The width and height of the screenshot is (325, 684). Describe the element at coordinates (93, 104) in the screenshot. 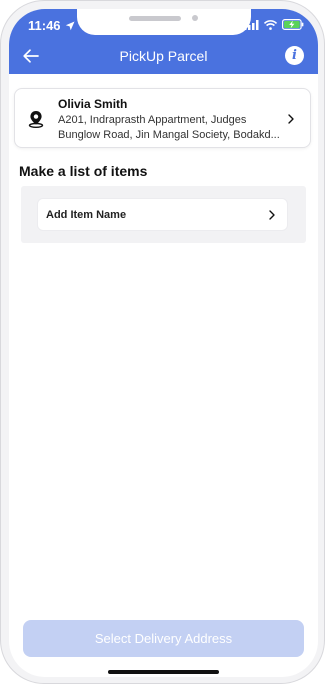

I see `contact-name: Olivia Smith` at that location.